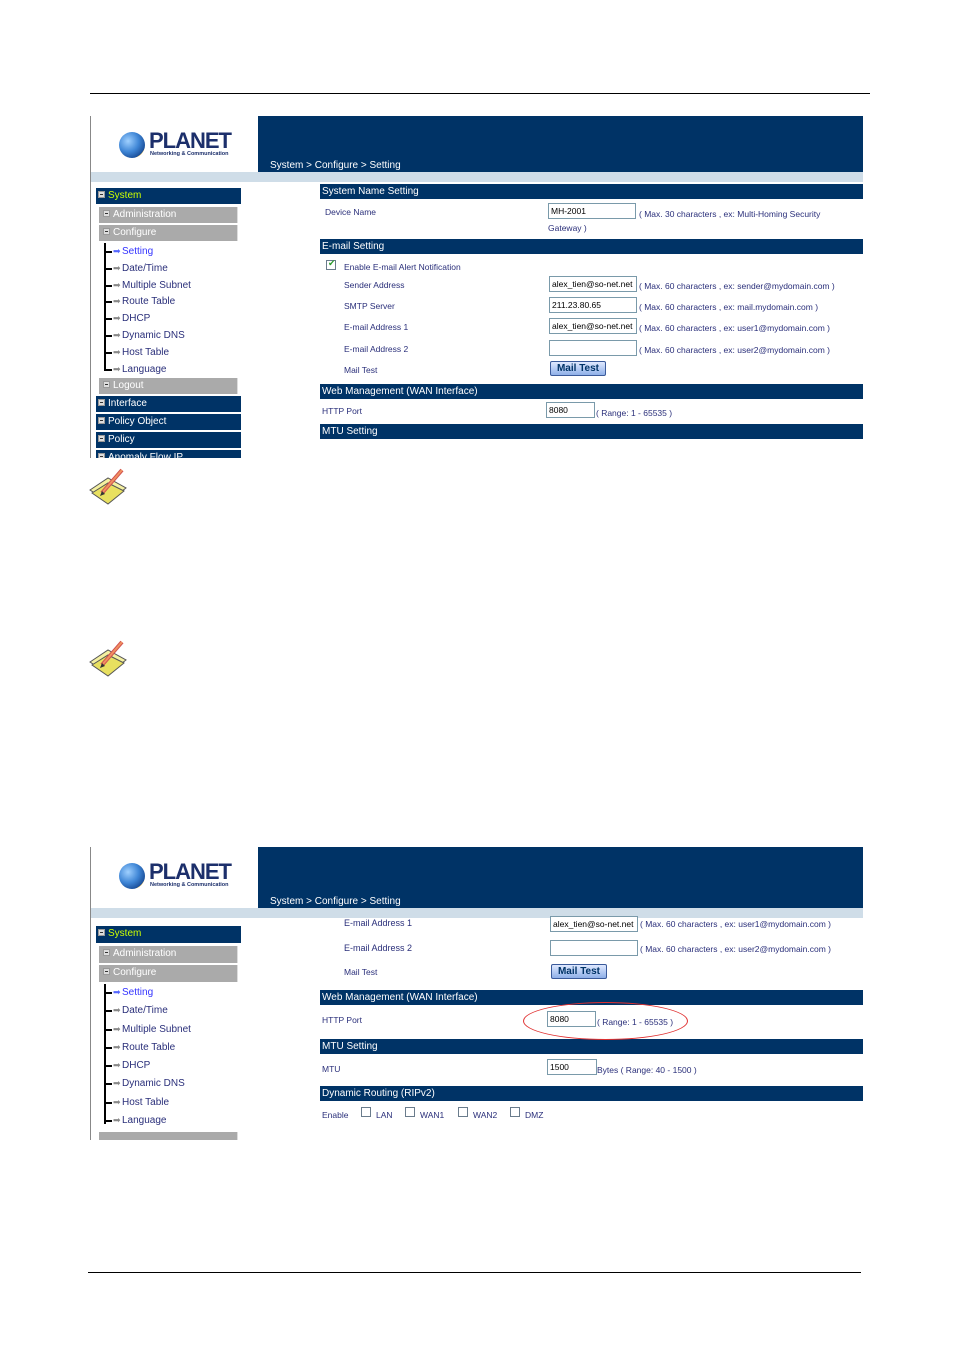  What do you see at coordinates (591, 246) in the screenshot?
I see `section-email: E-mail Setting` at bounding box center [591, 246].